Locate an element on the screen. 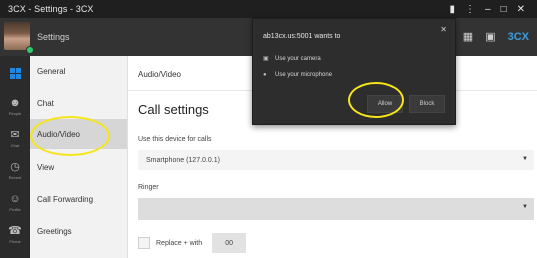  minimize-button: – is located at coordinates (488, 9).